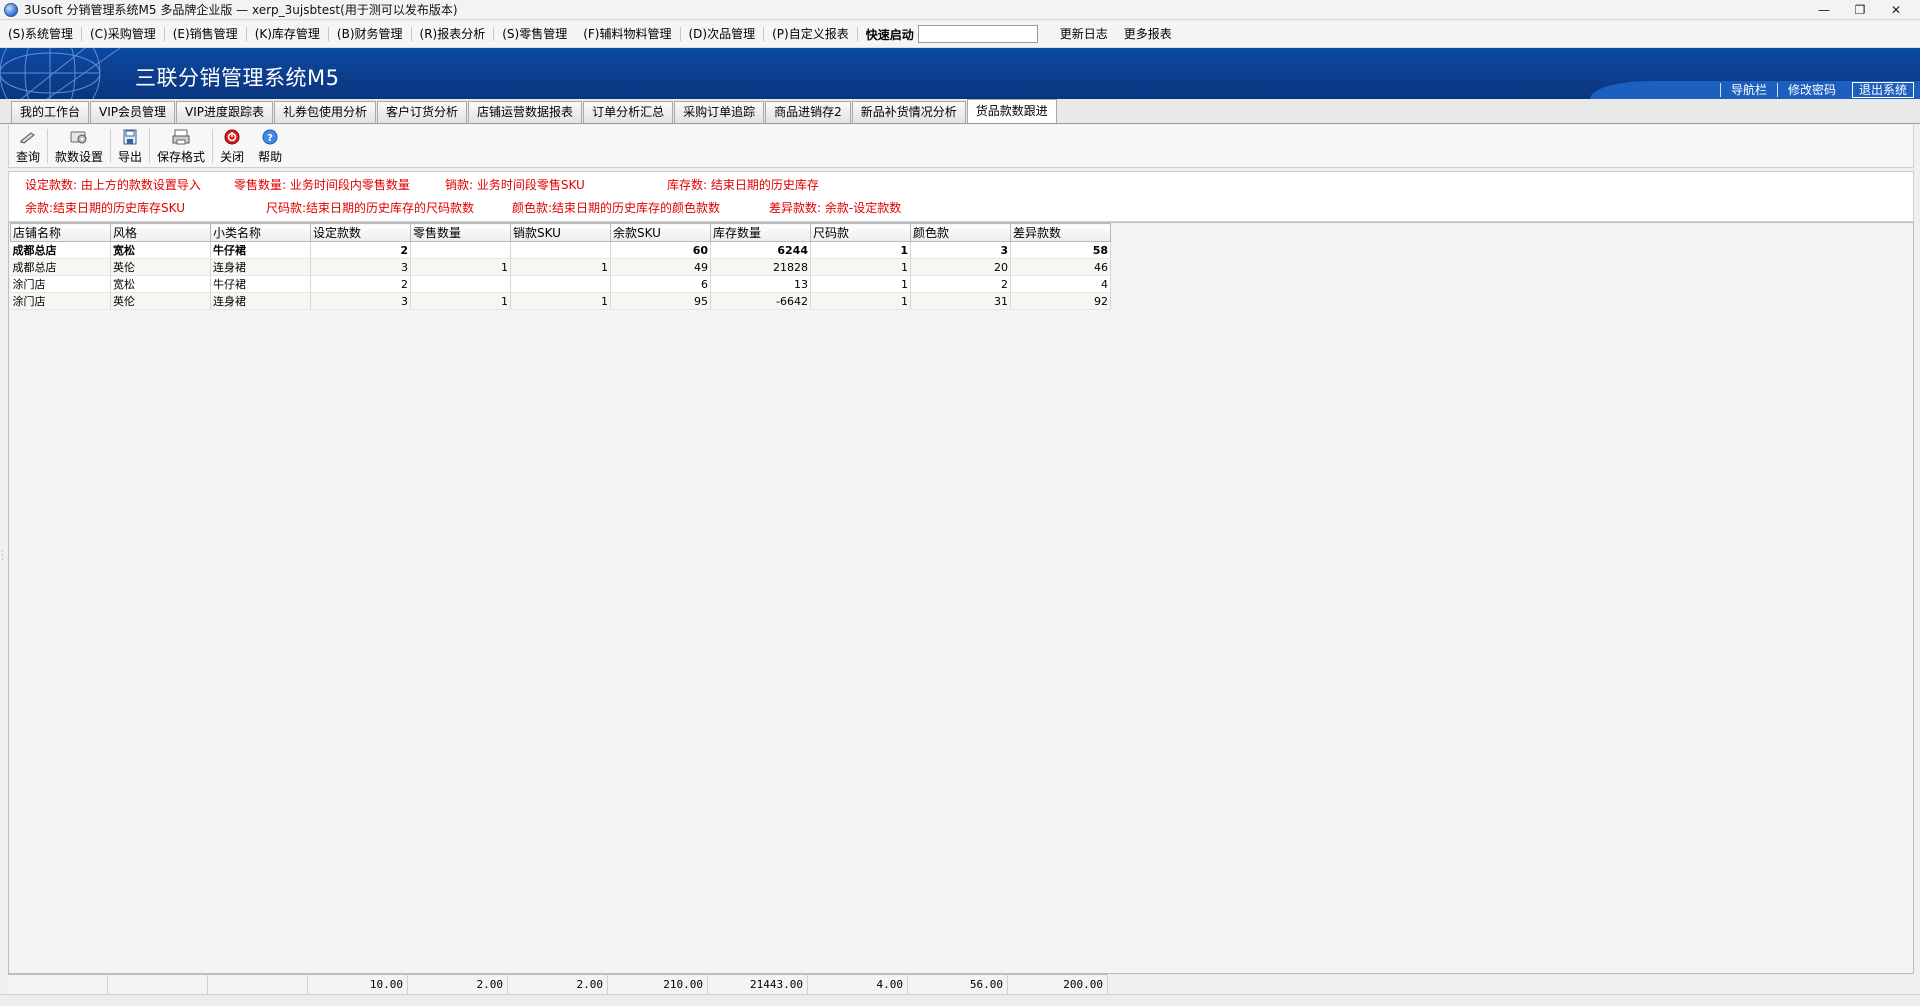  What do you see at coordinates (28, 146) in the screenshot?
I see `query-button: 查询` at bounding box center [28, 146].